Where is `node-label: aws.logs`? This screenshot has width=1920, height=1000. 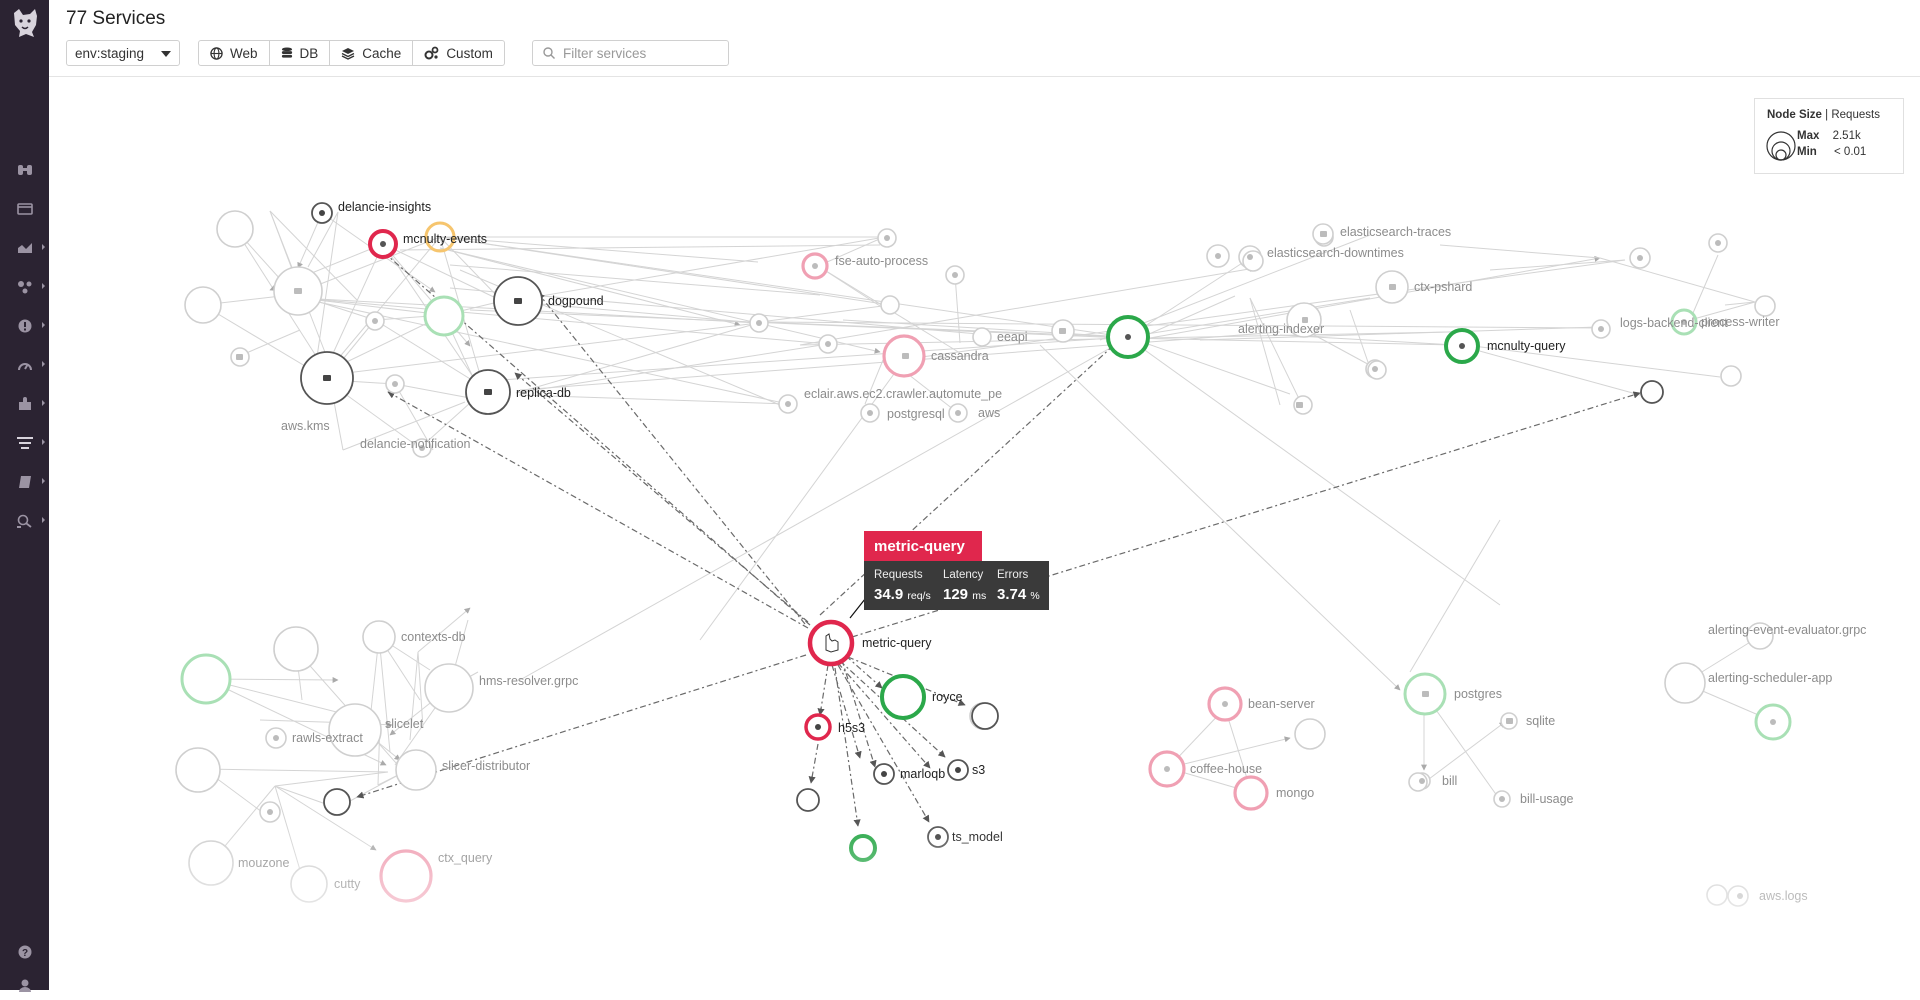 node-label: aws.logs is located at coordinates (1783, 896).